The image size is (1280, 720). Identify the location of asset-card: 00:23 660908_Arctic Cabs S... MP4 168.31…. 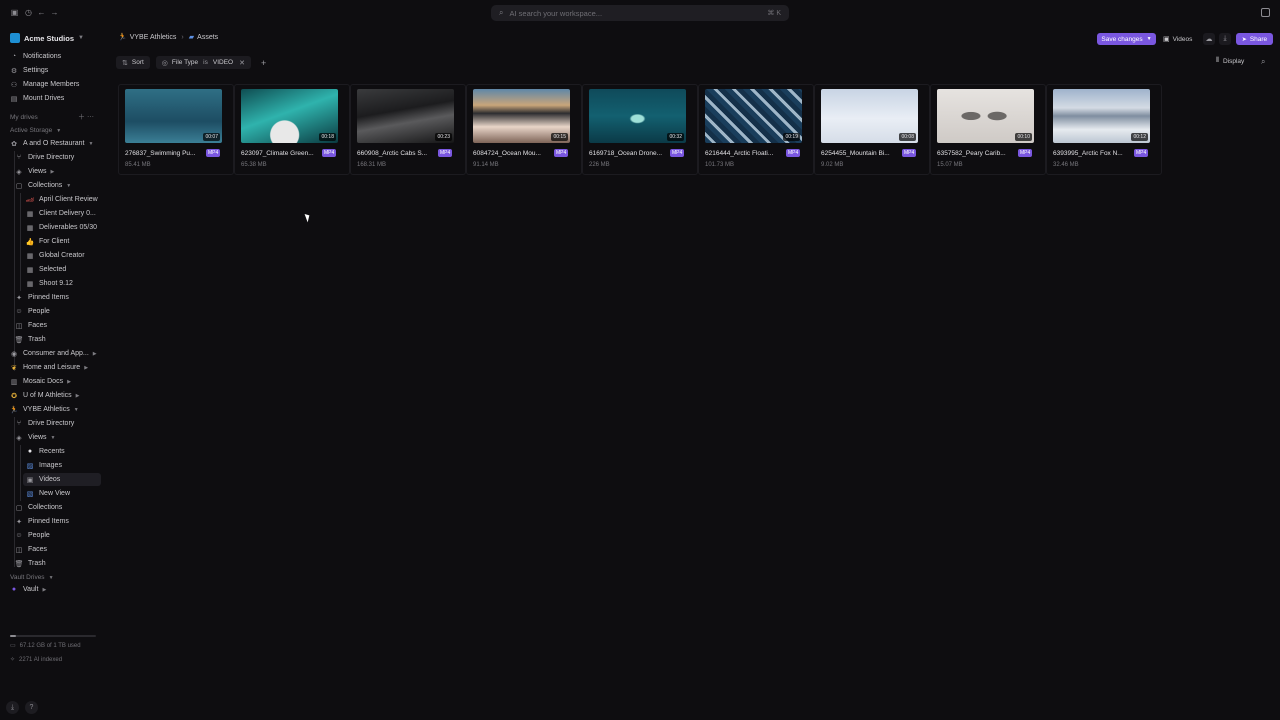
(408, 129).